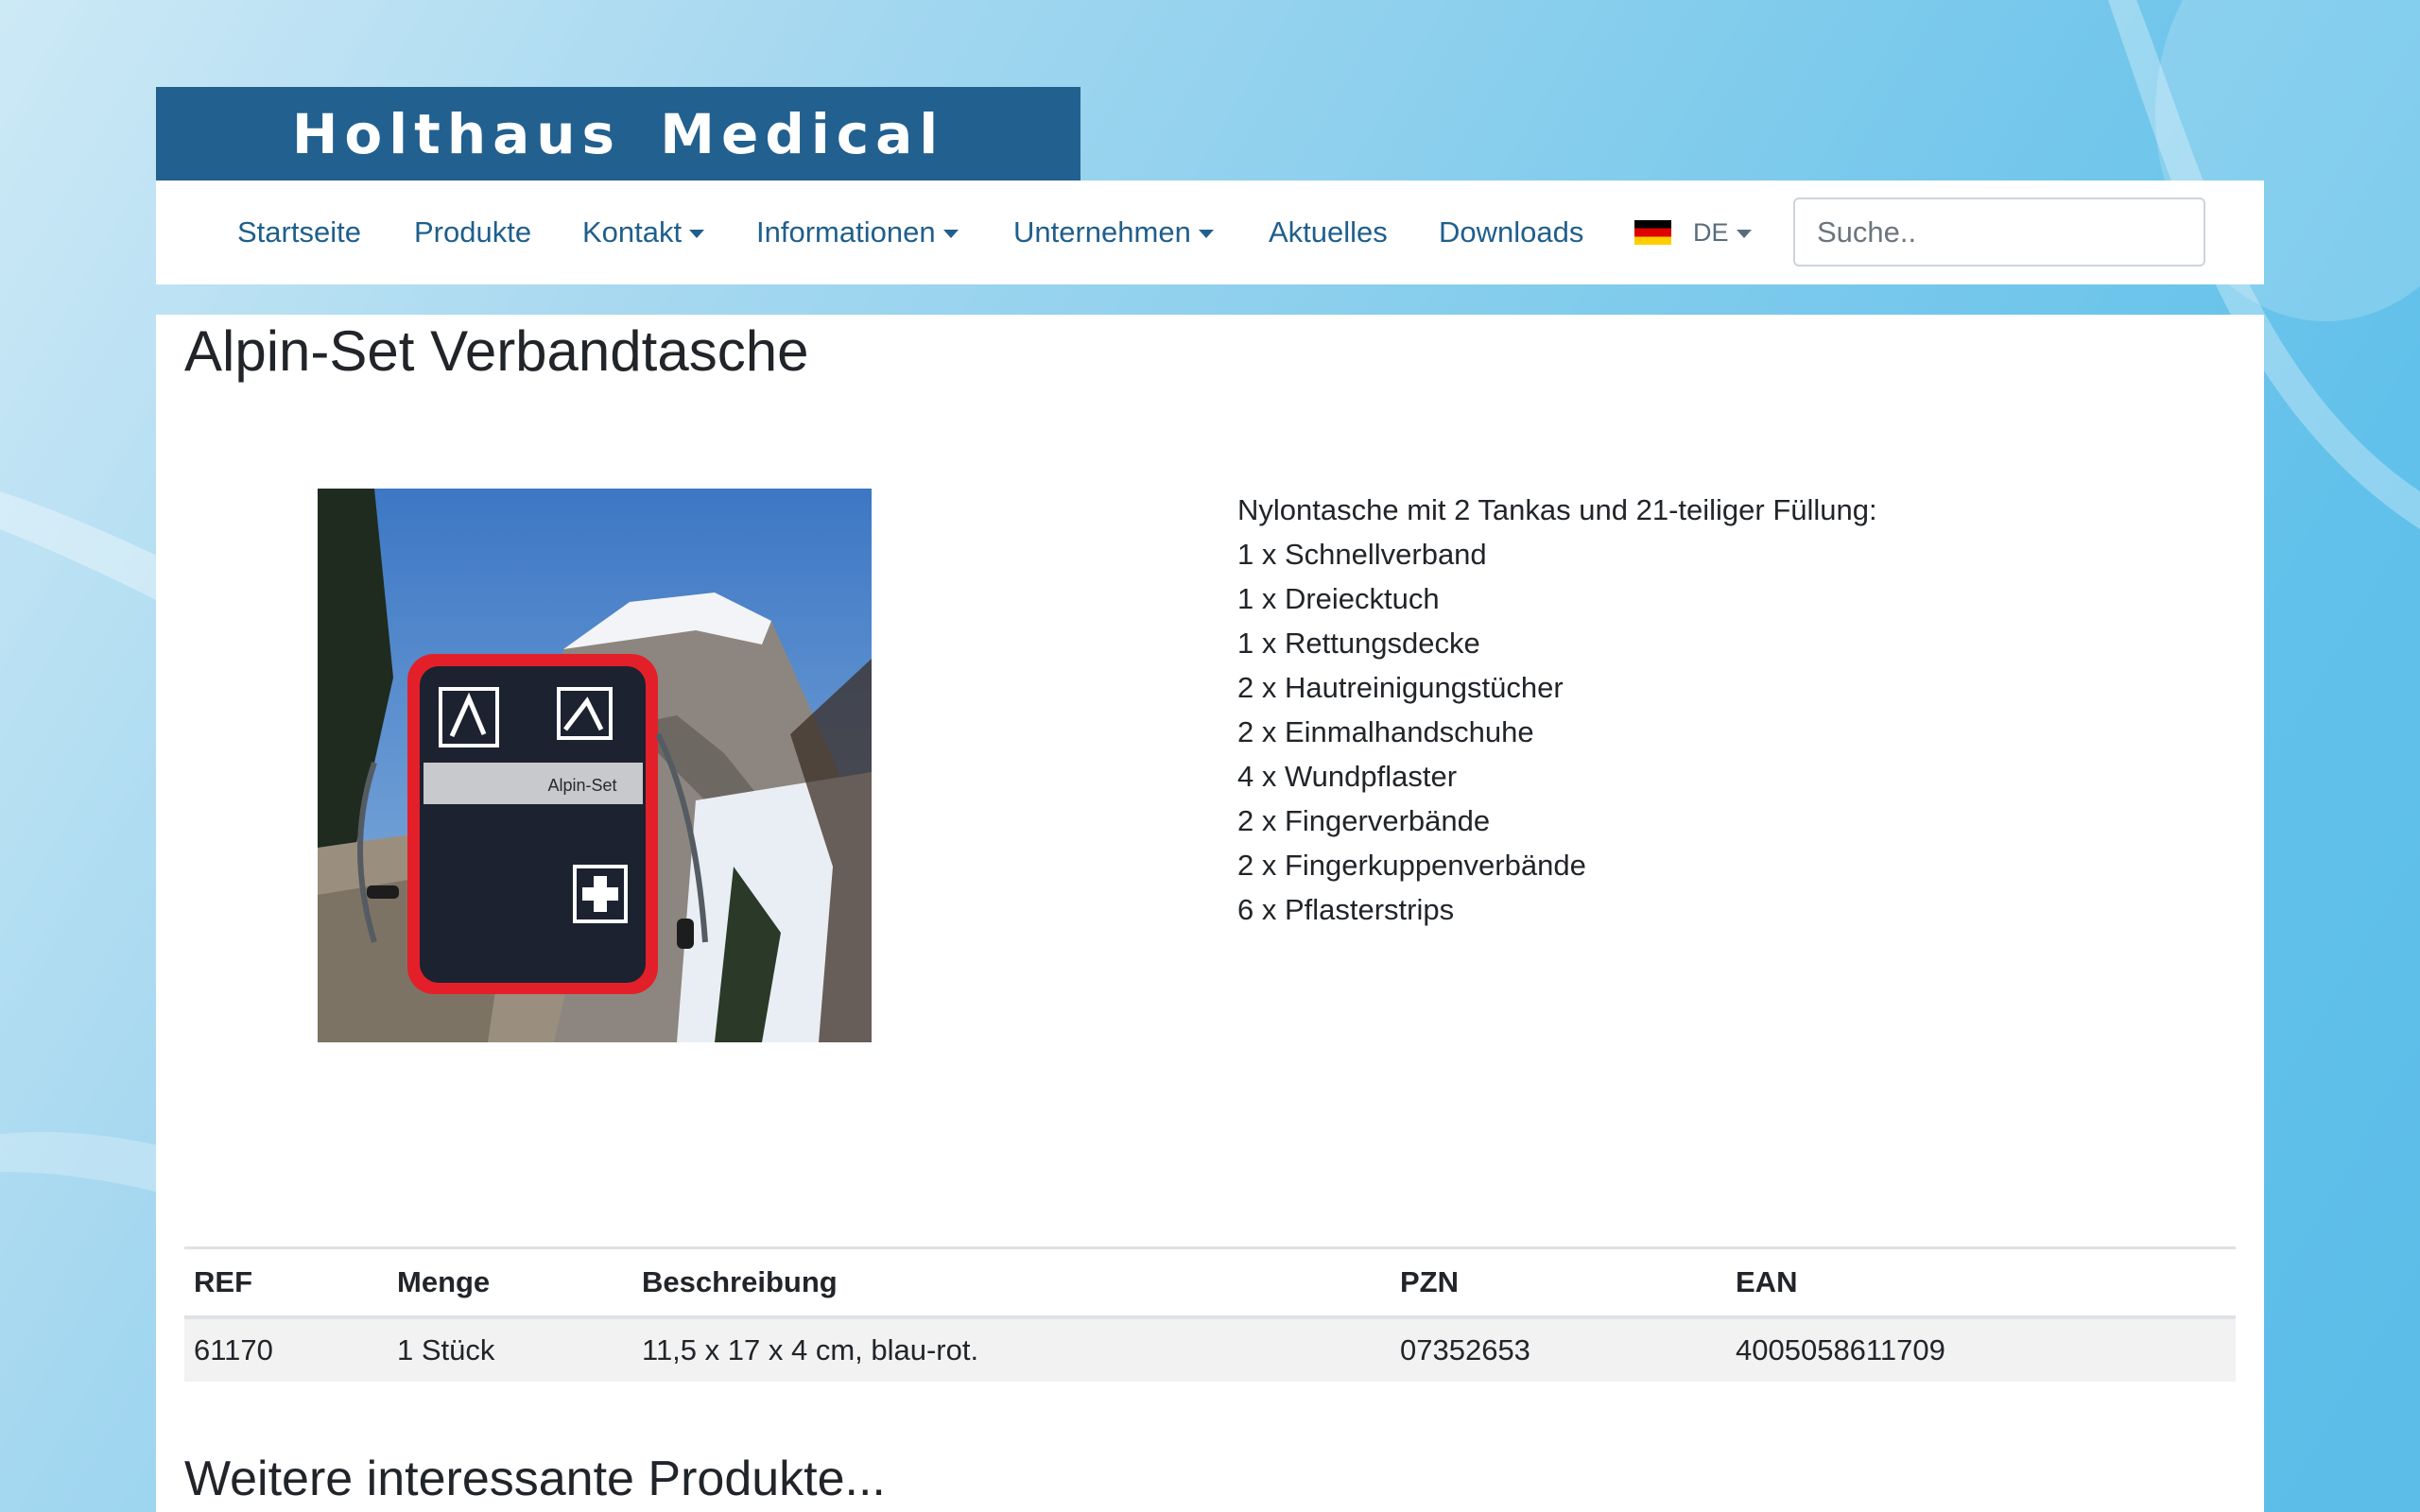 This screenshot has height=1512, width=2420. I want to click on nav-label: Downloads, so click(1511, 232).